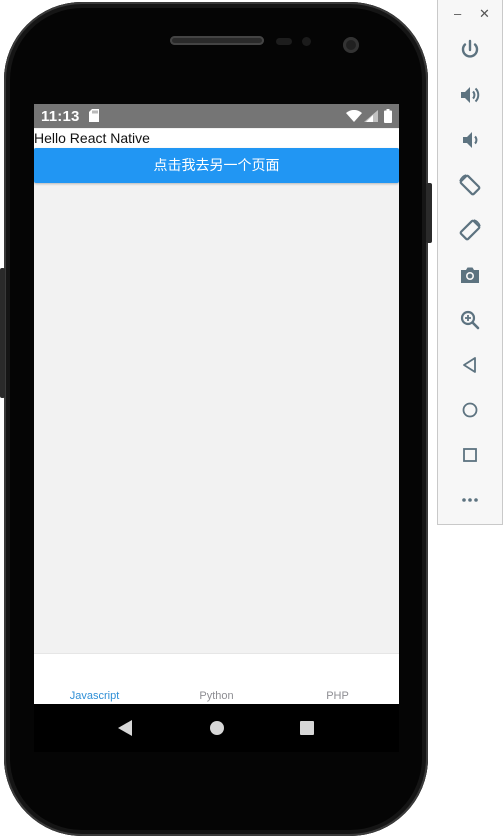 The width and height of the screenshot is (504, 840). What do you see at coordinates (354, 116) in the screenshot?
I see `wifi-icon` at bounding box center [354, 116].